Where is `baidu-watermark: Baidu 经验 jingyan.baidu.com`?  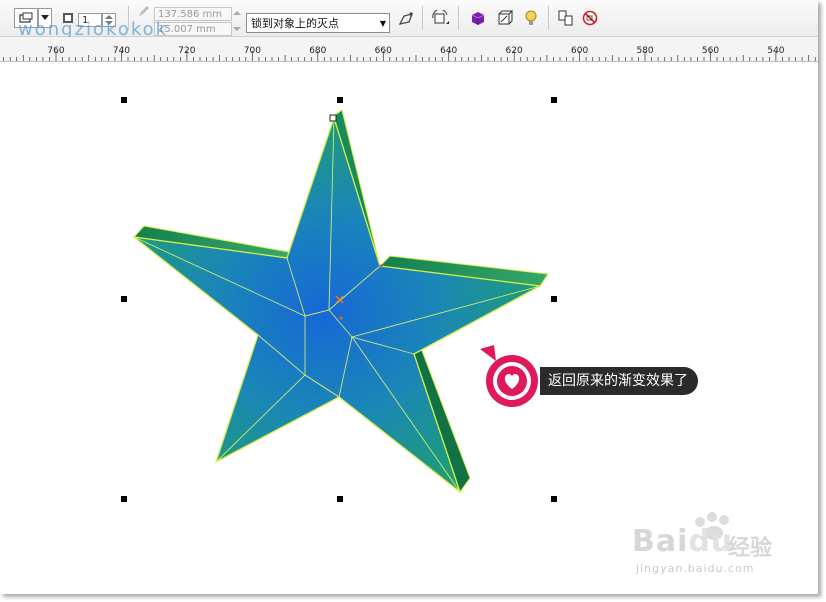
baidu-watermark: Baidu 经验 jingyan.baidu.com is located at coordinates (712, 547).